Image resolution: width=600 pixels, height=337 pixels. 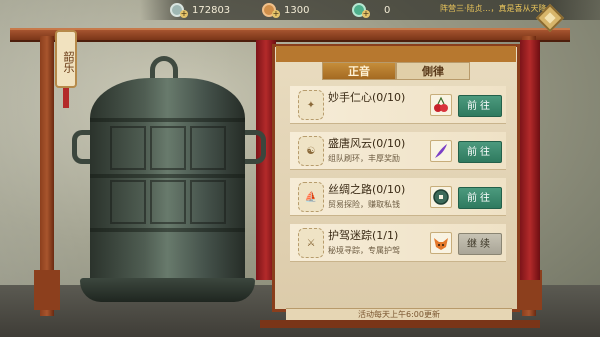 I want to click on bottom-beam, so click(x=400, y=324).